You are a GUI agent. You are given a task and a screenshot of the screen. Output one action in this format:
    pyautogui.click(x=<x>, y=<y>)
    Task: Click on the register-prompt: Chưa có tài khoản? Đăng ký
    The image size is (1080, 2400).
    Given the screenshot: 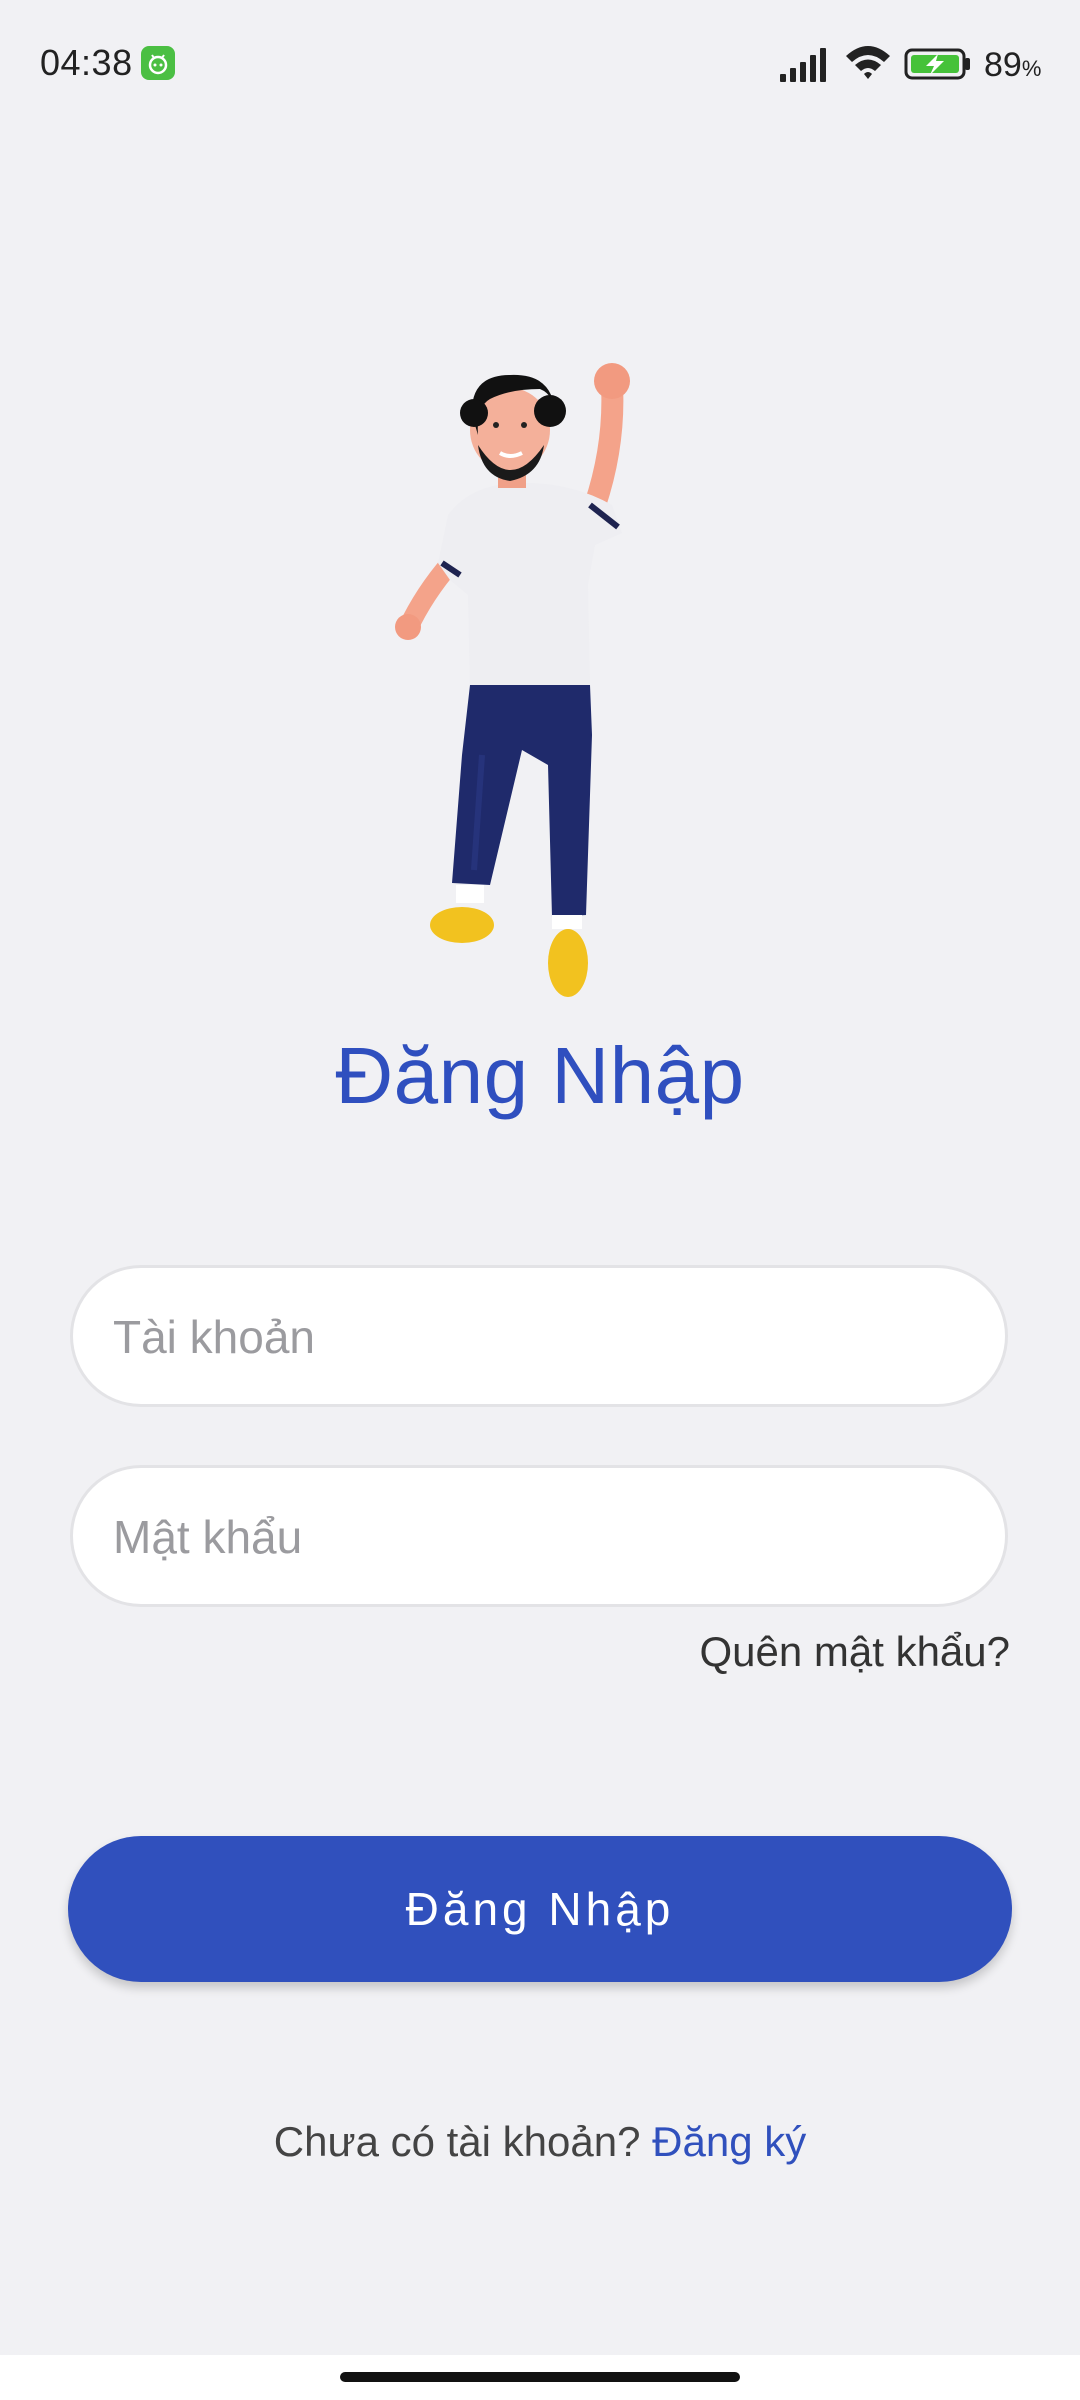 What is the action you would take?
    pyautogui.click(x=540, y=2142)
    